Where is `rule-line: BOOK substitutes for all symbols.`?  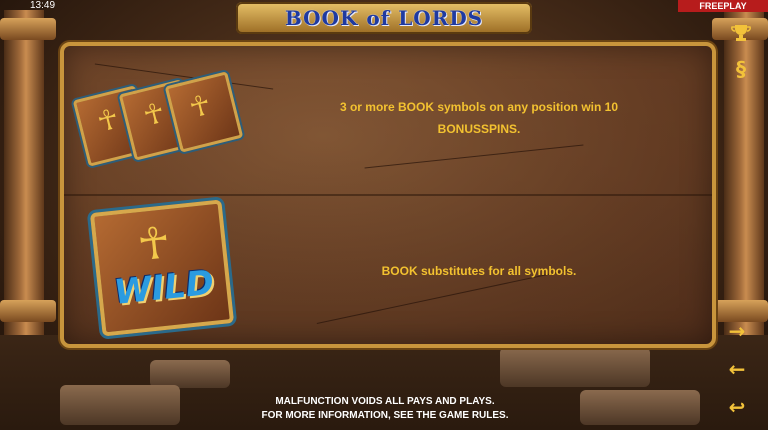 rule-line: BOOK substitutes for all symbols. is located at coordinates (479, 271).